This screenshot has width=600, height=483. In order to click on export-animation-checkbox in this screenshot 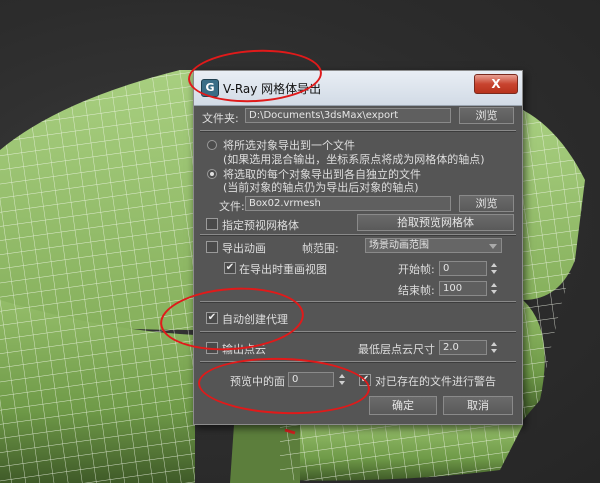, I will do `click(212, 247)`.